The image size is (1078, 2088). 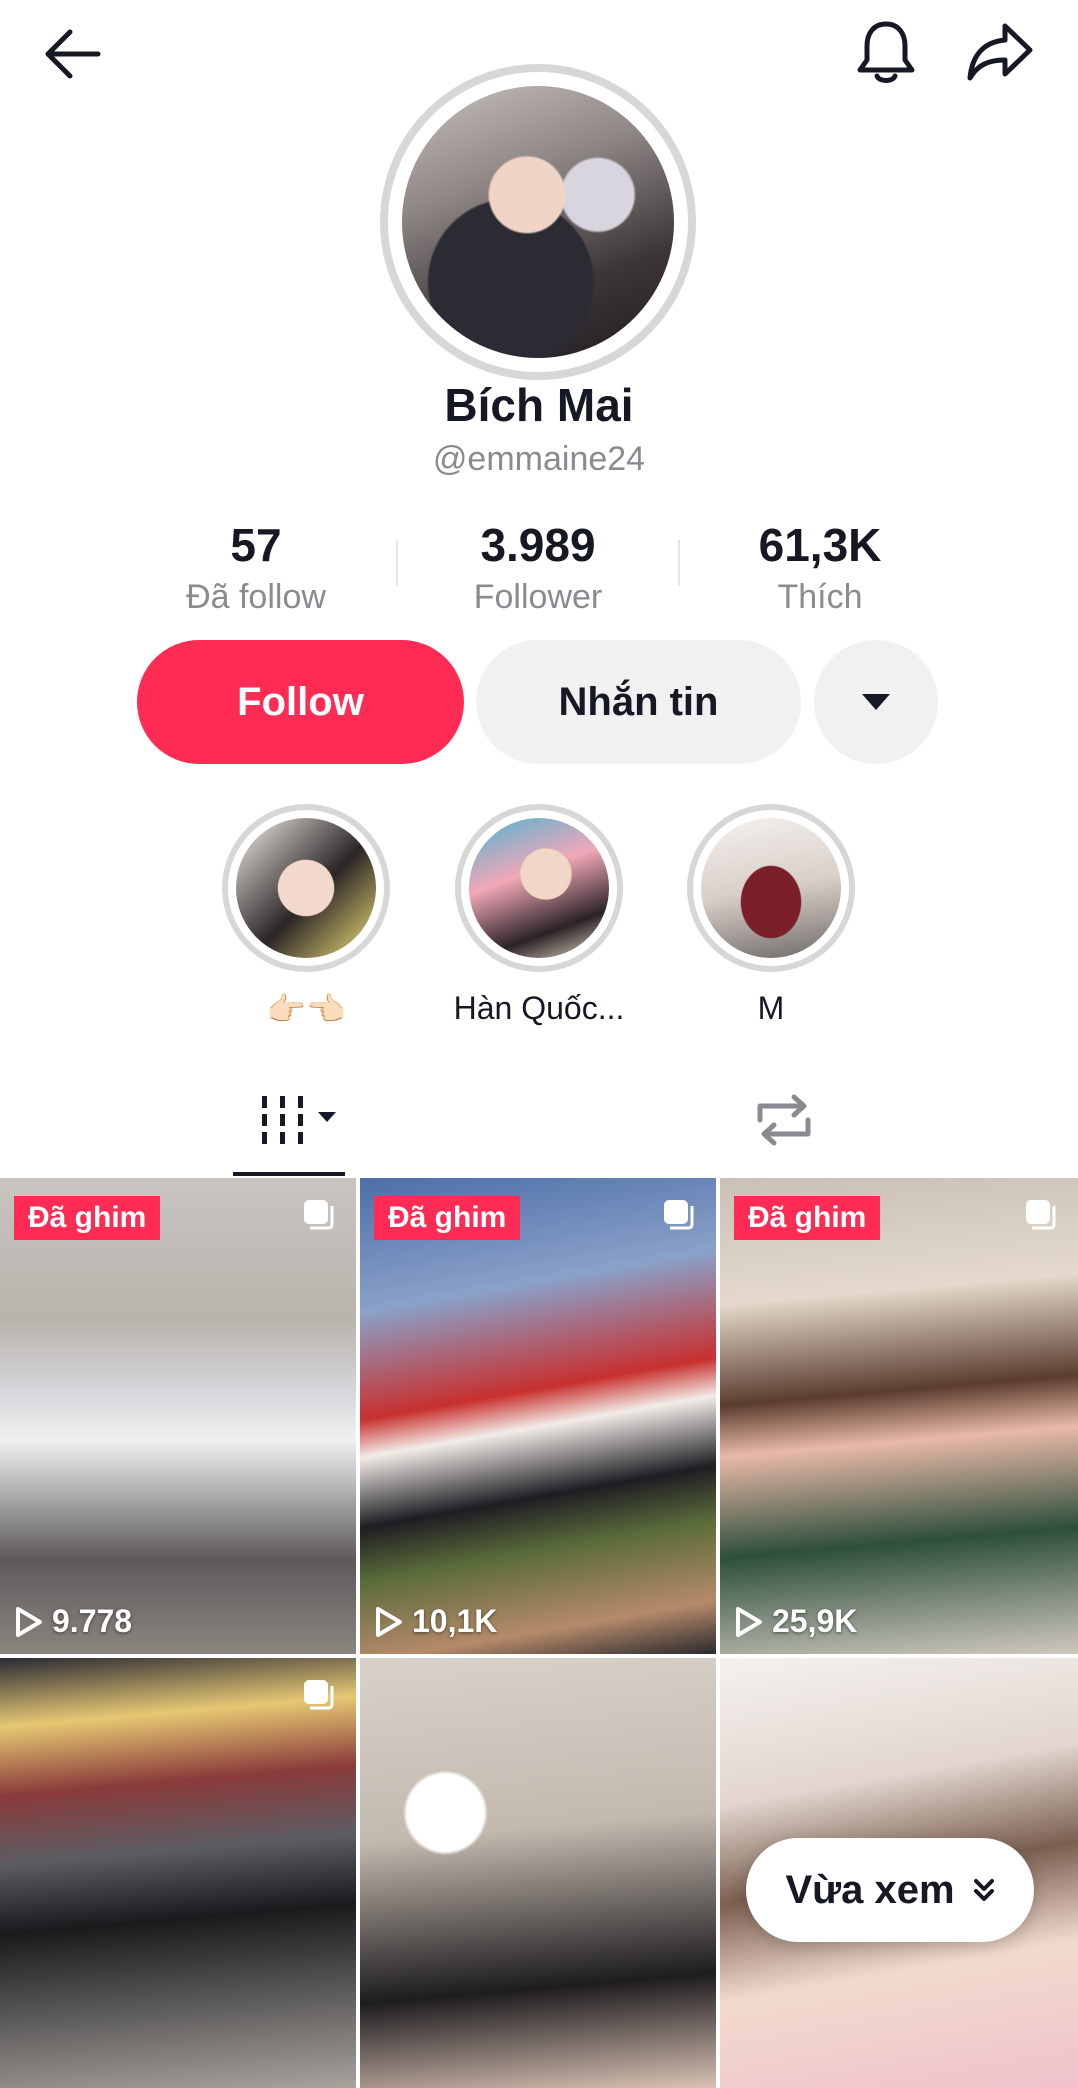 What do you see at coordinates (289, 1174) in the screenshot?
I see `active-tab-indicator` at bounding box center [289, 1174].